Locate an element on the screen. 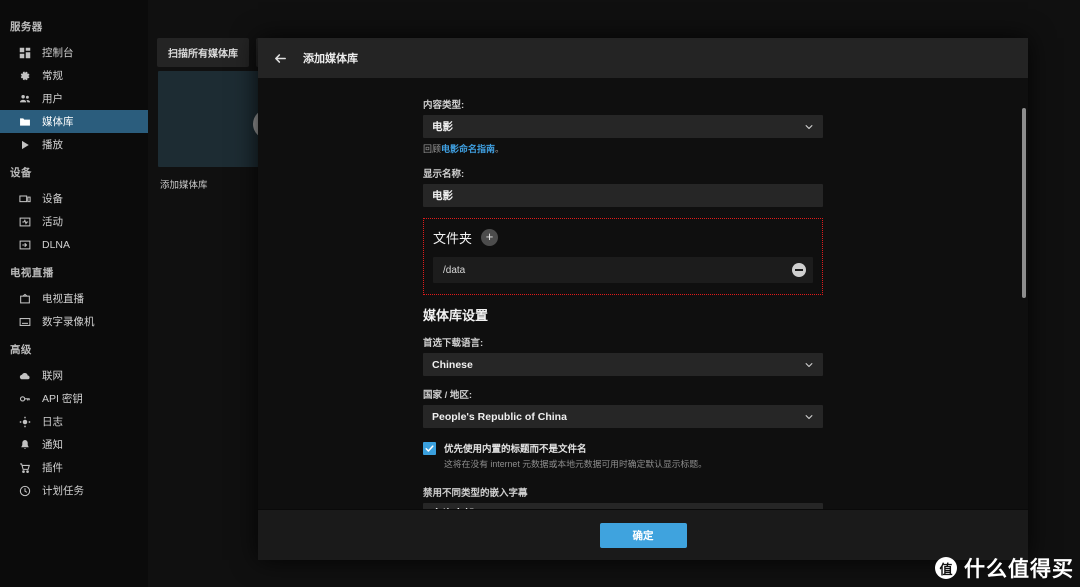 Image resolution: width=1080 pixels, height=587 pixels. bell-icon is located at coordinates (24, 444).